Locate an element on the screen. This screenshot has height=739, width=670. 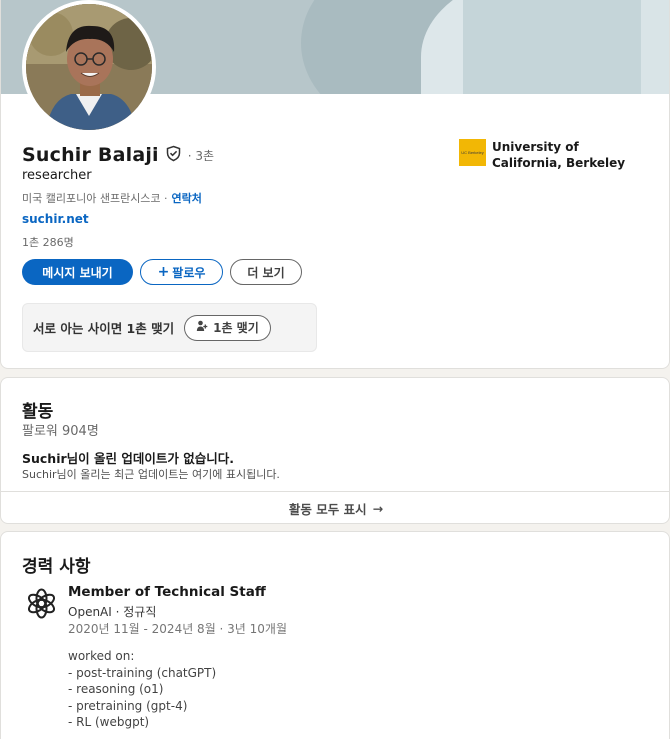
connections-count: 1촌 286명 is located at coordinates (48, 242).